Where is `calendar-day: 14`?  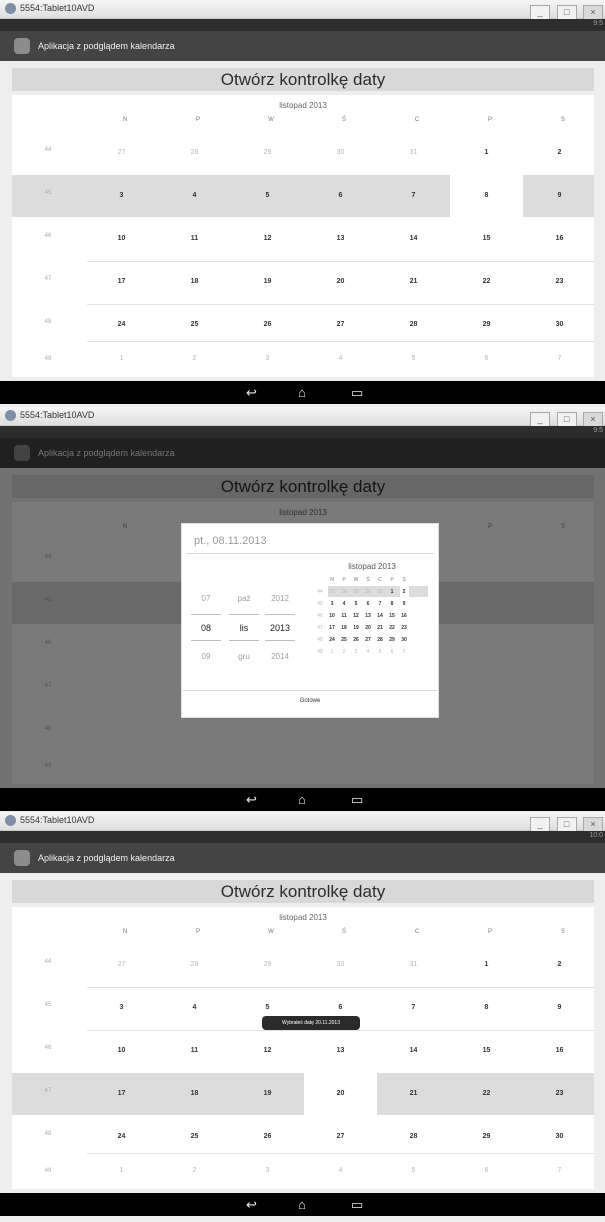 calendar-day: 14 is located at coordinates (413, 1051).